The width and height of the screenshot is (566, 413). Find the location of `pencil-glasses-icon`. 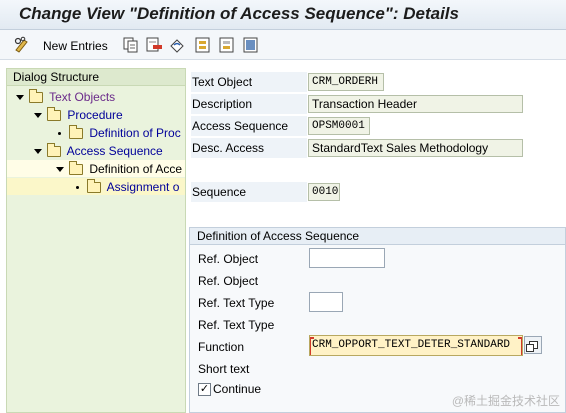

pencil-glasses-icon is located at coordinates (22, 45).